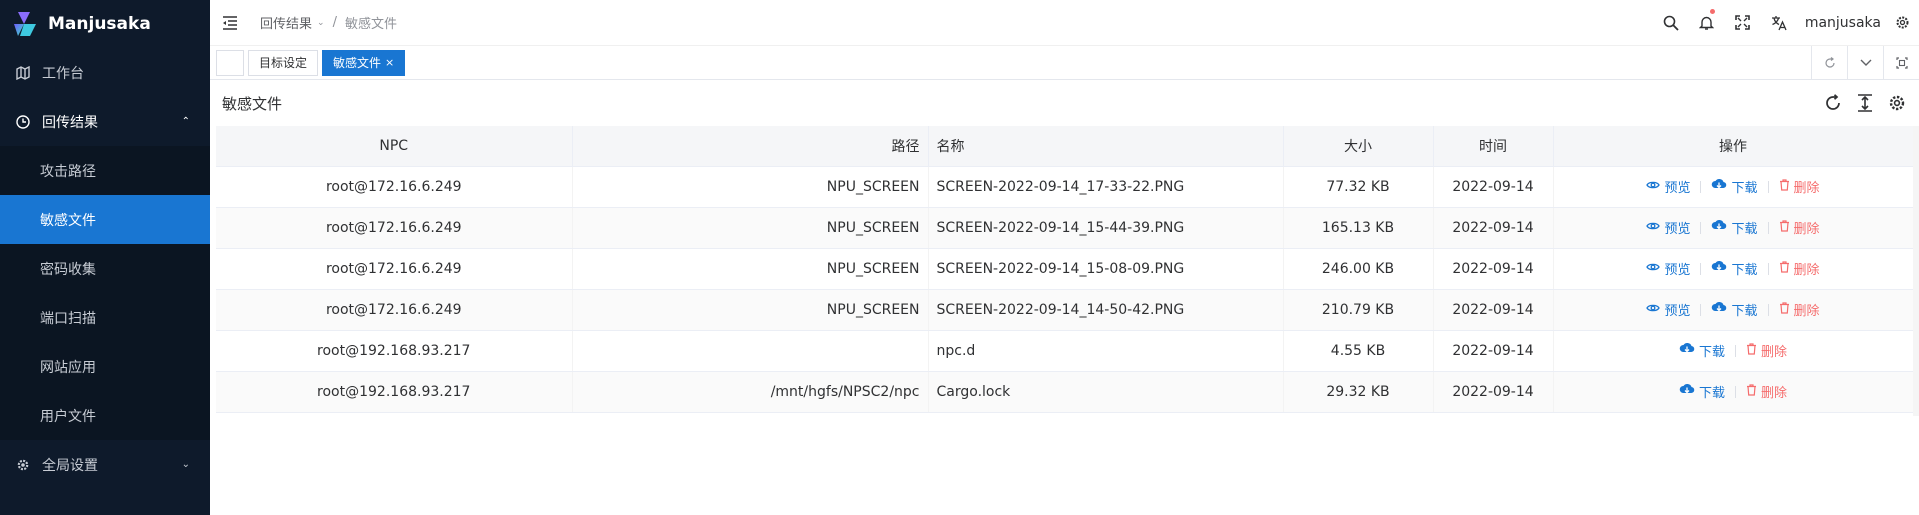  I want to click on table-header-row: NPC 路径 名称 大小 时间 操作, so click(1065, 146).